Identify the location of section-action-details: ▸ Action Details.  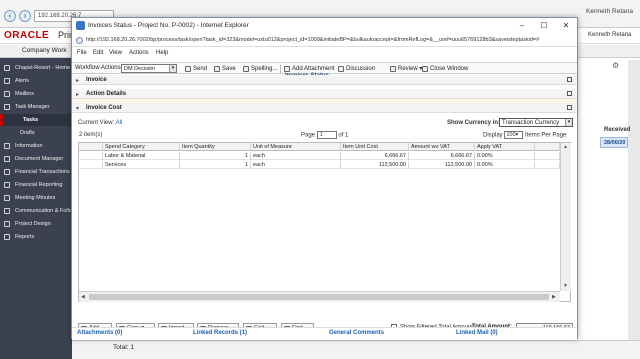
(324, 94).